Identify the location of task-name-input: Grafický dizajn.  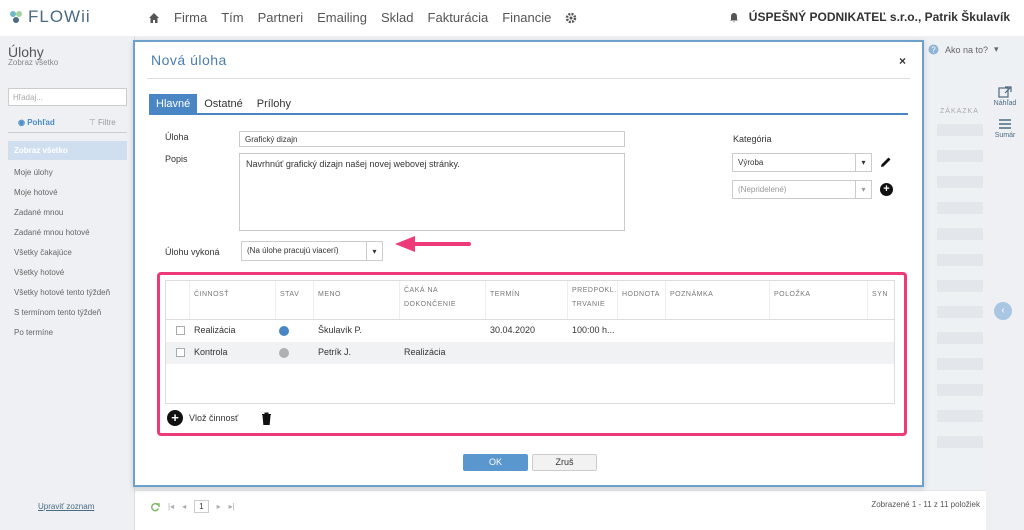
(432, 139).